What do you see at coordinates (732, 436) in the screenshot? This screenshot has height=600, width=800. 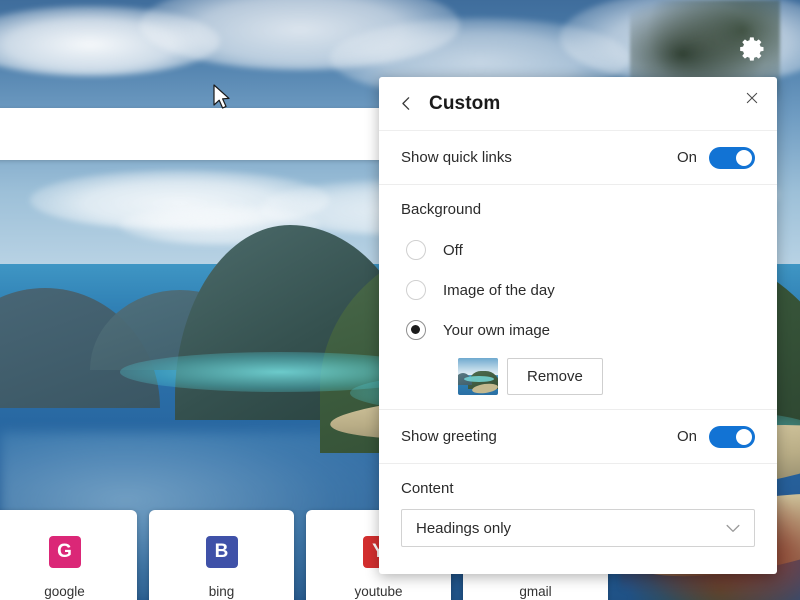 I see `show-greeting-toggle` at bounding box center [732, 436].